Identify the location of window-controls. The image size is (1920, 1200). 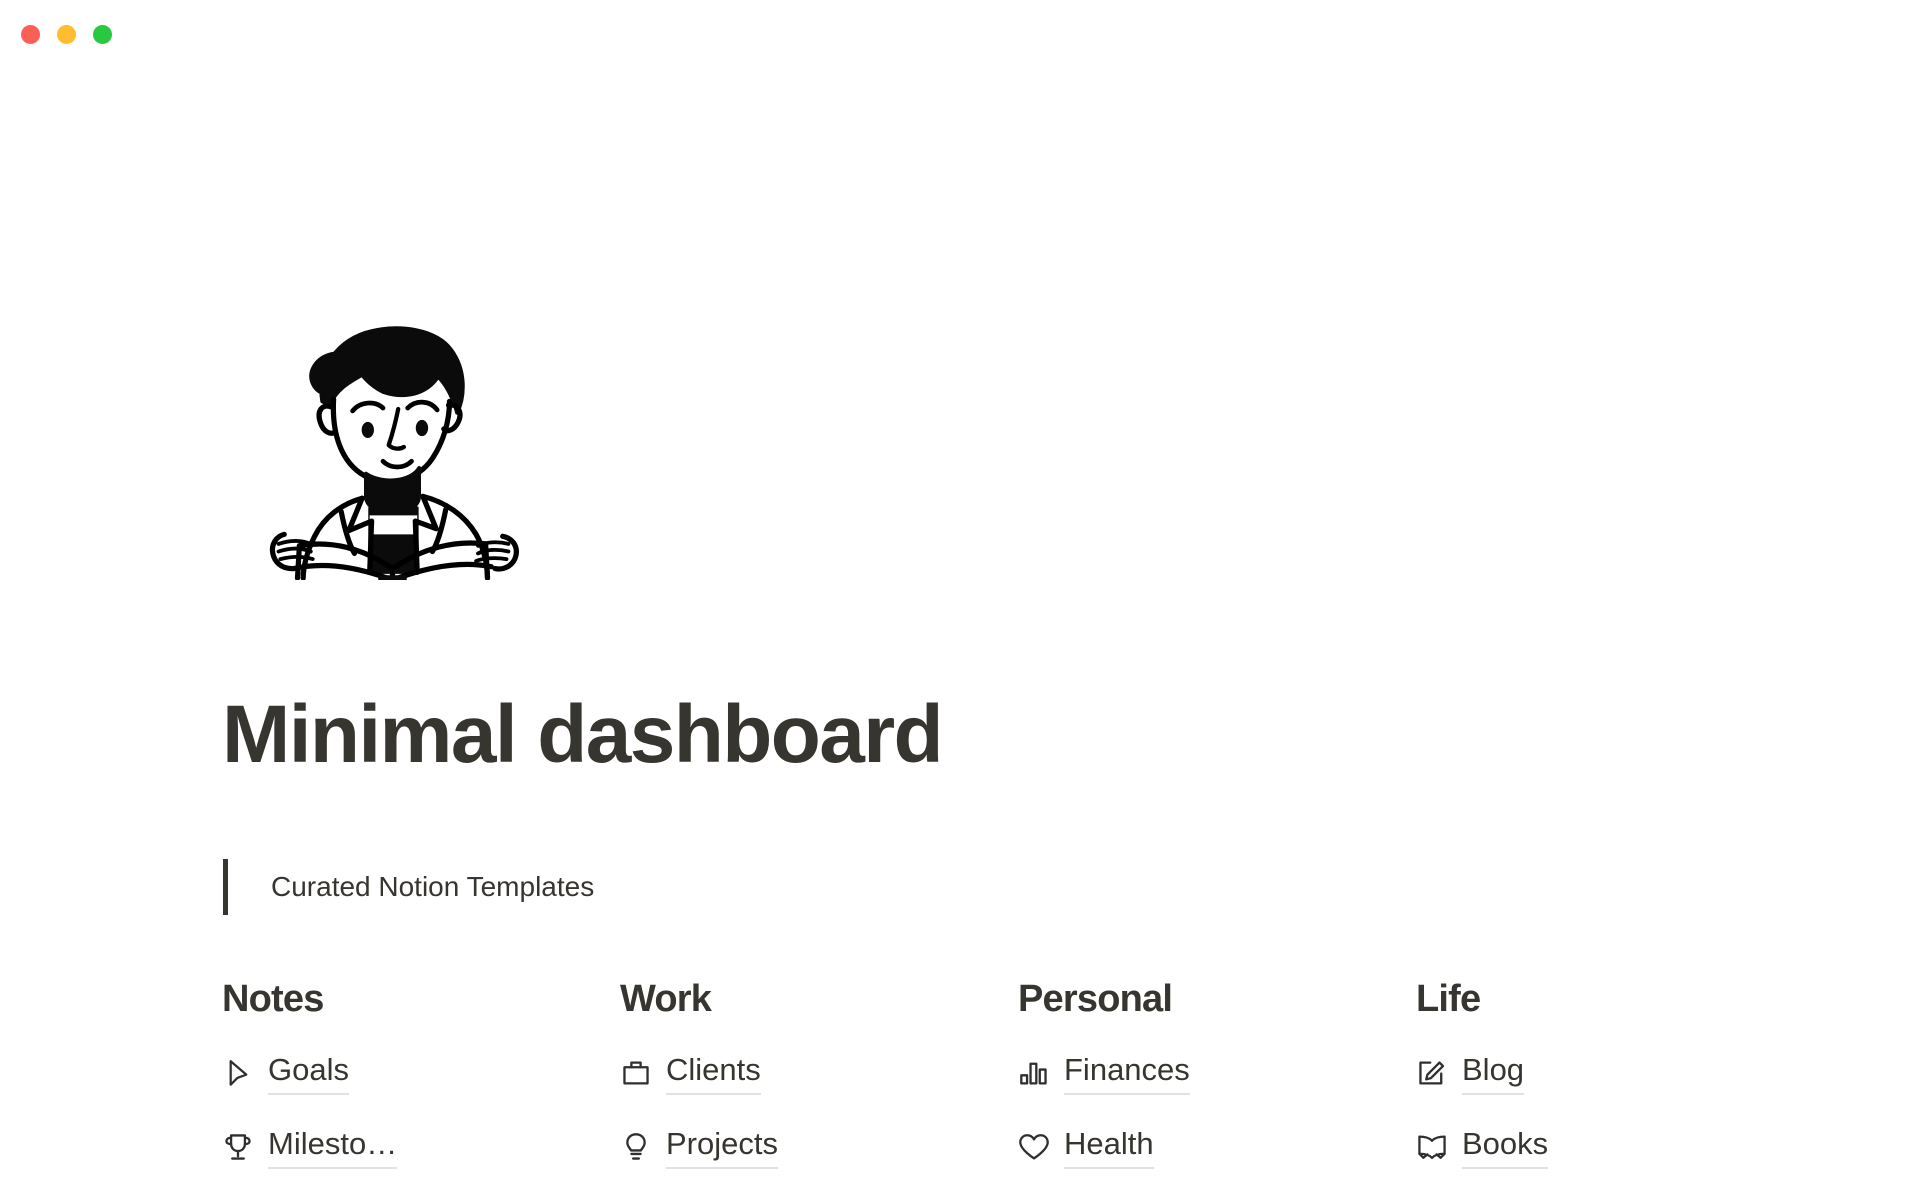
(66, 34).